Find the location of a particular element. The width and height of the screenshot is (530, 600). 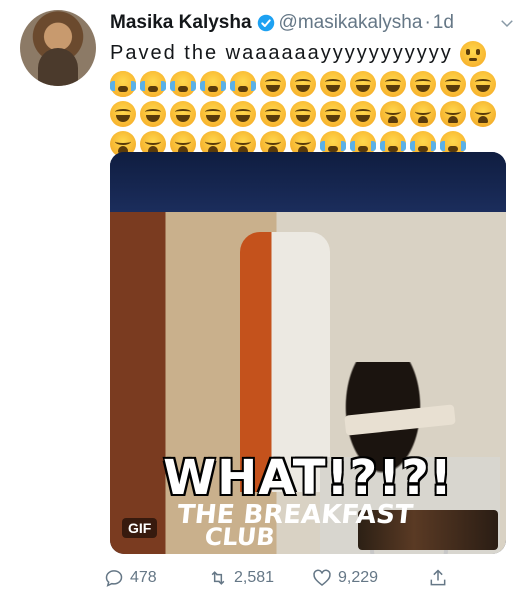

retweet-count: 2,581 is located at coordinates (254, 577).